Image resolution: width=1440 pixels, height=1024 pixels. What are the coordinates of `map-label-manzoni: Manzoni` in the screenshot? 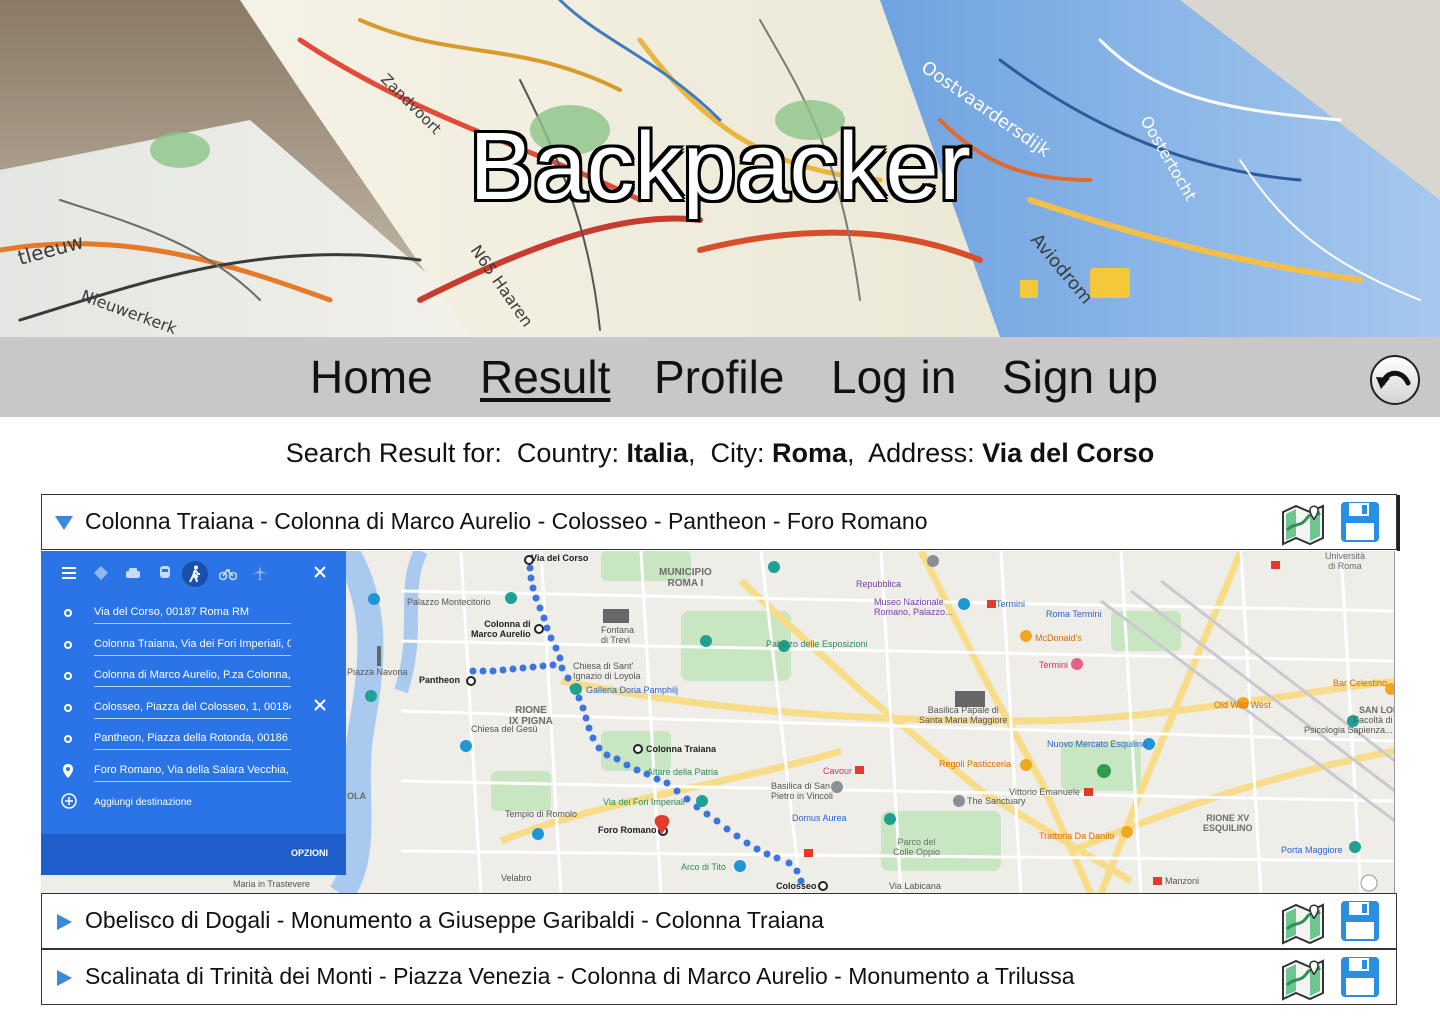 It's located at (1182, 881).